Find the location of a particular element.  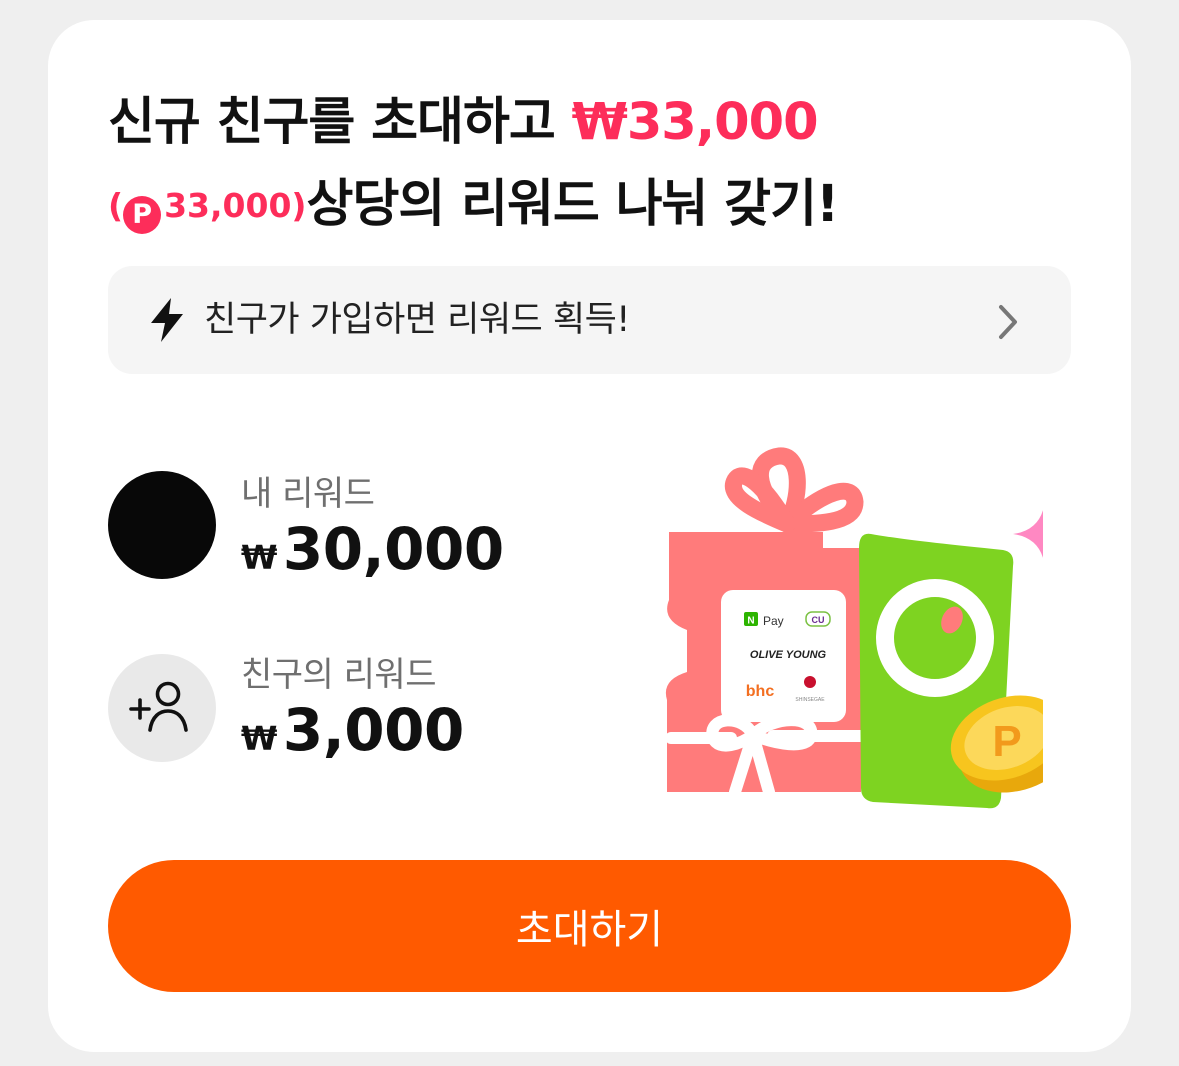

gift-bow is located at coordinates (794, 490).